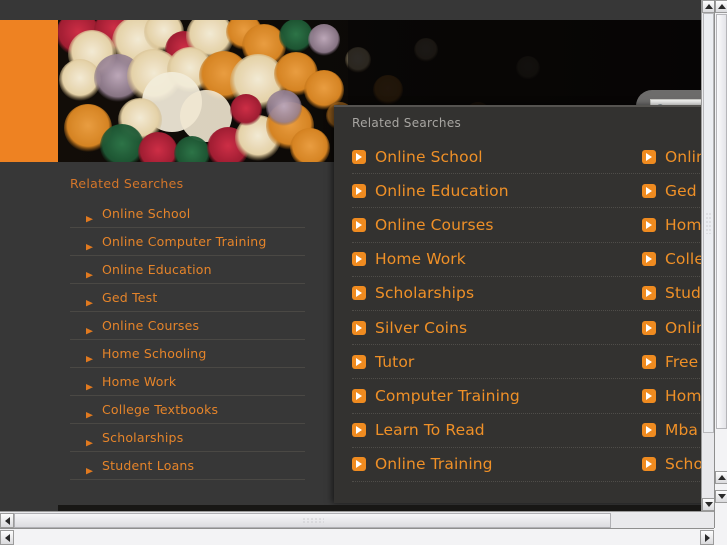 Image resolution: width=727 pixels, height=545 pixels. Describe the element at coordinates (184, 241) in the screenshot. I see `list-item-label: Online Computer Training` at that location.